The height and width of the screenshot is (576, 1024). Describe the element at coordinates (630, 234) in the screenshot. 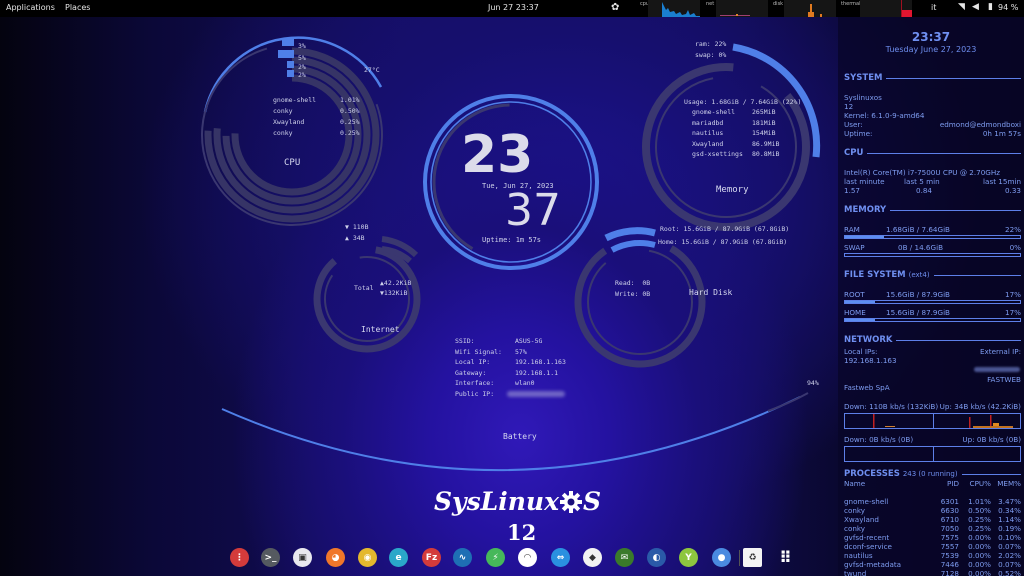

I see `root-usage-arc` at that location.